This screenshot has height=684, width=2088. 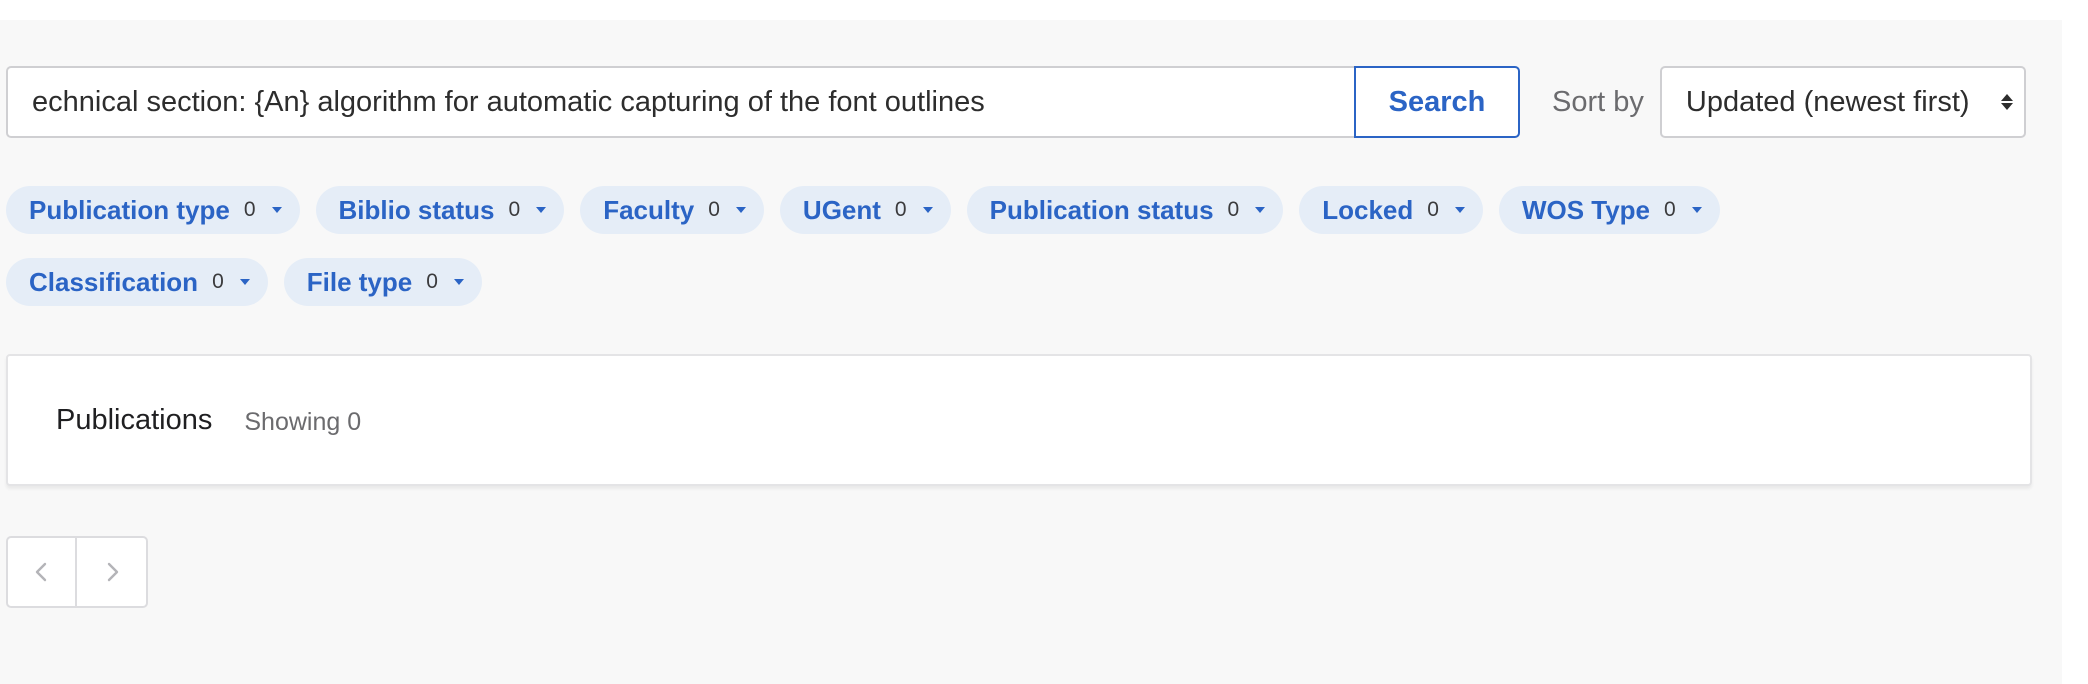 I want to click on previous-page-button, so click(x=41, y=572).